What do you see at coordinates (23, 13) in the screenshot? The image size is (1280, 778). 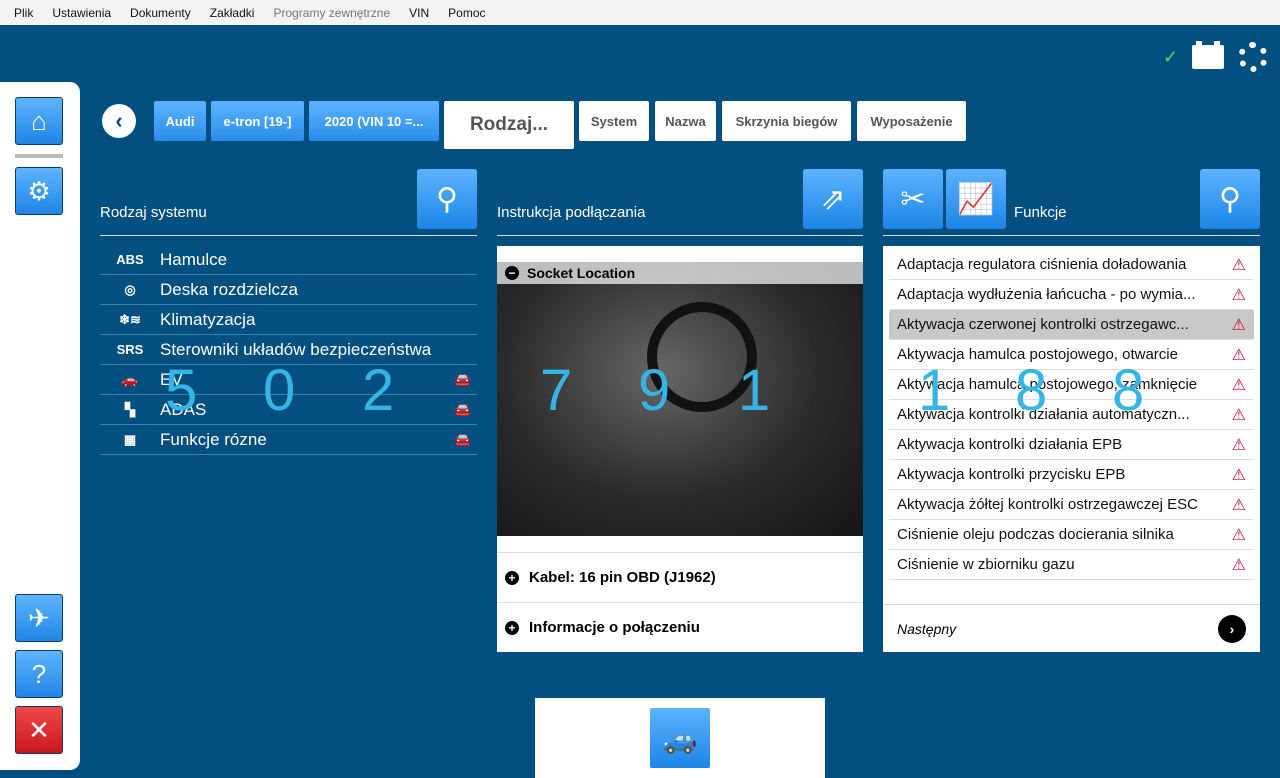 I see `menu-plik: Plik` at bounding box center [23, 13].